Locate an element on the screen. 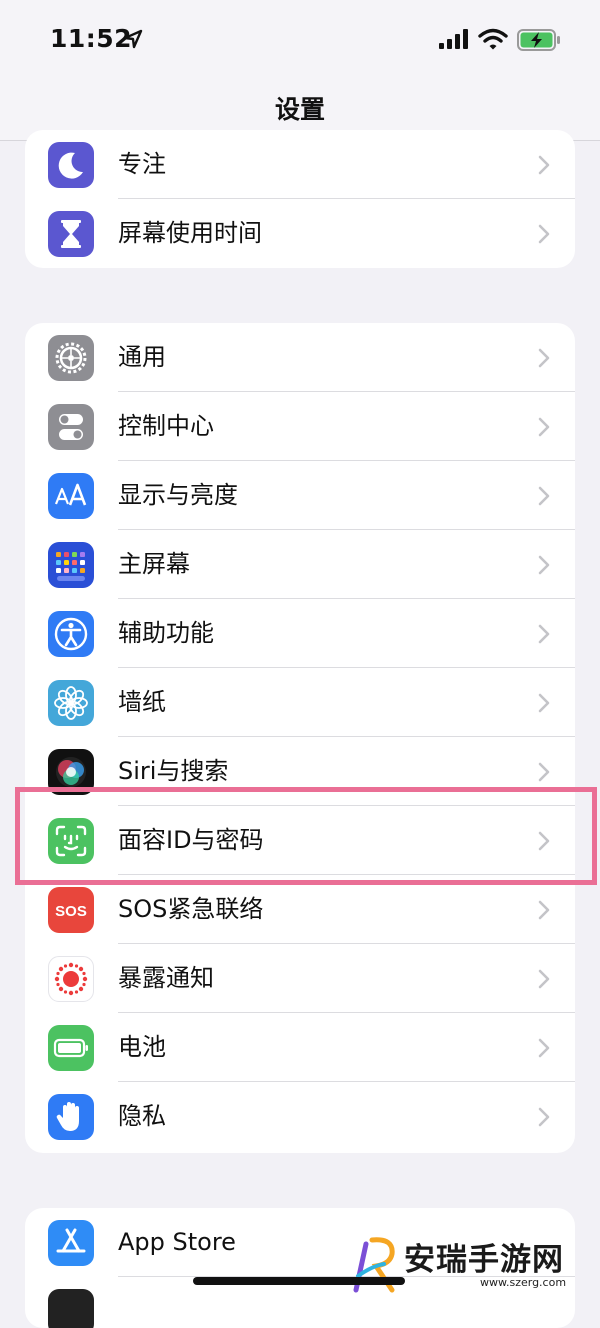 The width and height of the screenshot is (600, 1328). settings-item-general: 通用 is located at coordinates (300, 357).